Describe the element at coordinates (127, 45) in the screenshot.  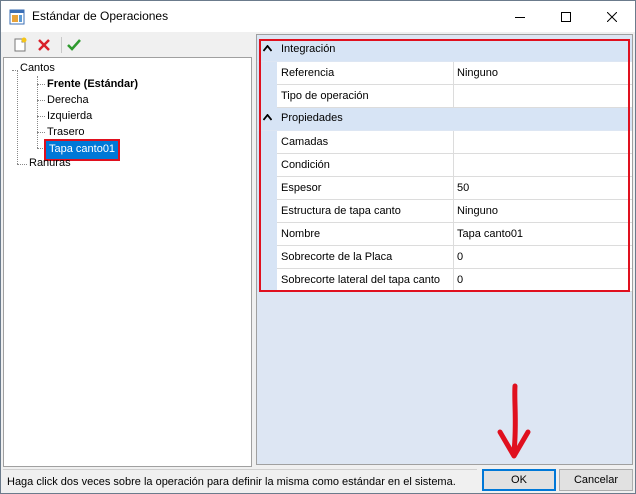
I see `toolbar` at that location.